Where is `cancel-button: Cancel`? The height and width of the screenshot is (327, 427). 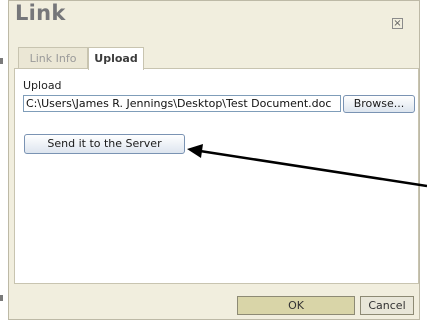 cancel-button: Cancel is located at coordinates (387, 305).